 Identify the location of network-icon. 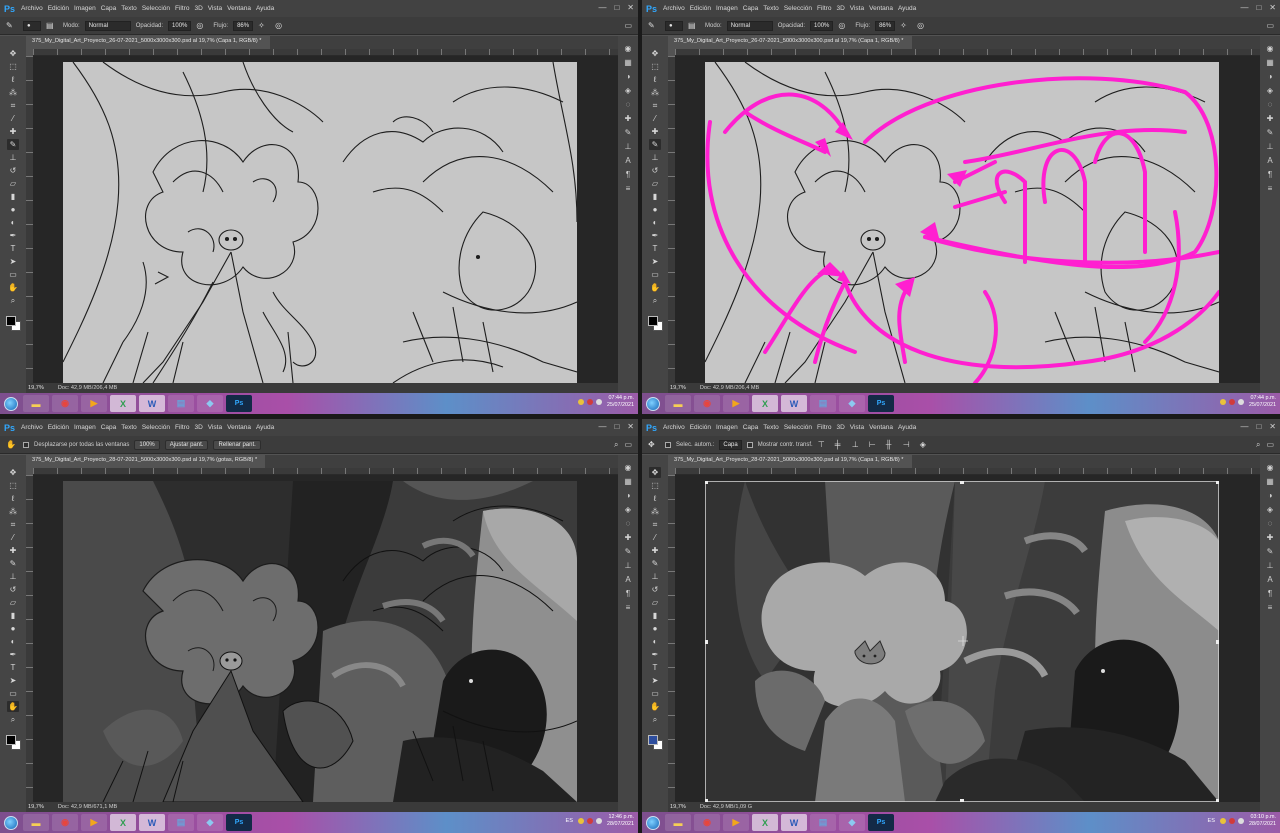
(1223, 821).